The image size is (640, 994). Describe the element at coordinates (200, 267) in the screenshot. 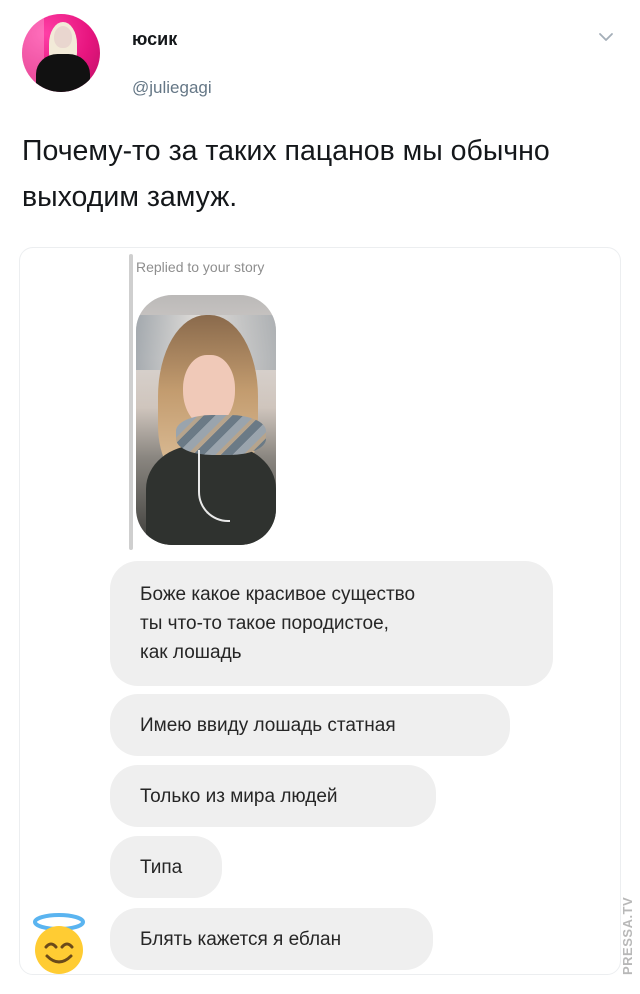

I see `reply-label: Replied to your story` at that location.